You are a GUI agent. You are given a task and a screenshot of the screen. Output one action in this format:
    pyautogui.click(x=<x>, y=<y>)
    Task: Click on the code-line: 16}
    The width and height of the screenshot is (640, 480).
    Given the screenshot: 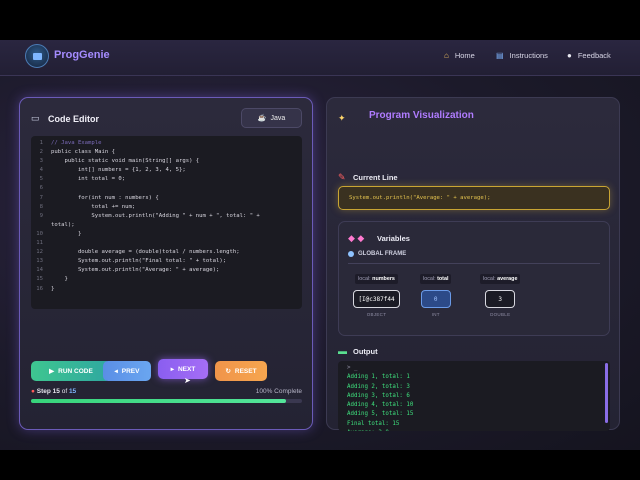 What is the action you would take?
    pyautogui.click(x=166, y=289)
    